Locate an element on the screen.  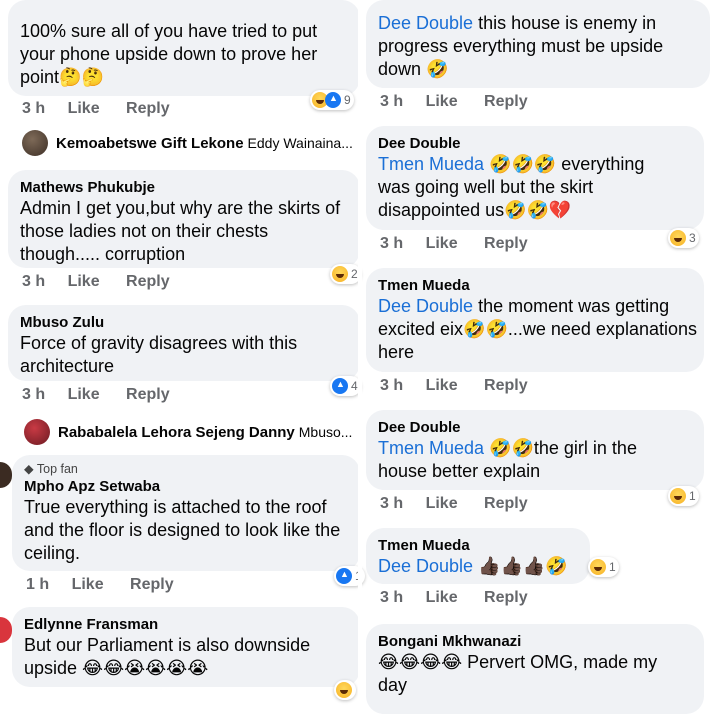
comment-author: Mbuso Zulu is located at coordinates (184, 322).